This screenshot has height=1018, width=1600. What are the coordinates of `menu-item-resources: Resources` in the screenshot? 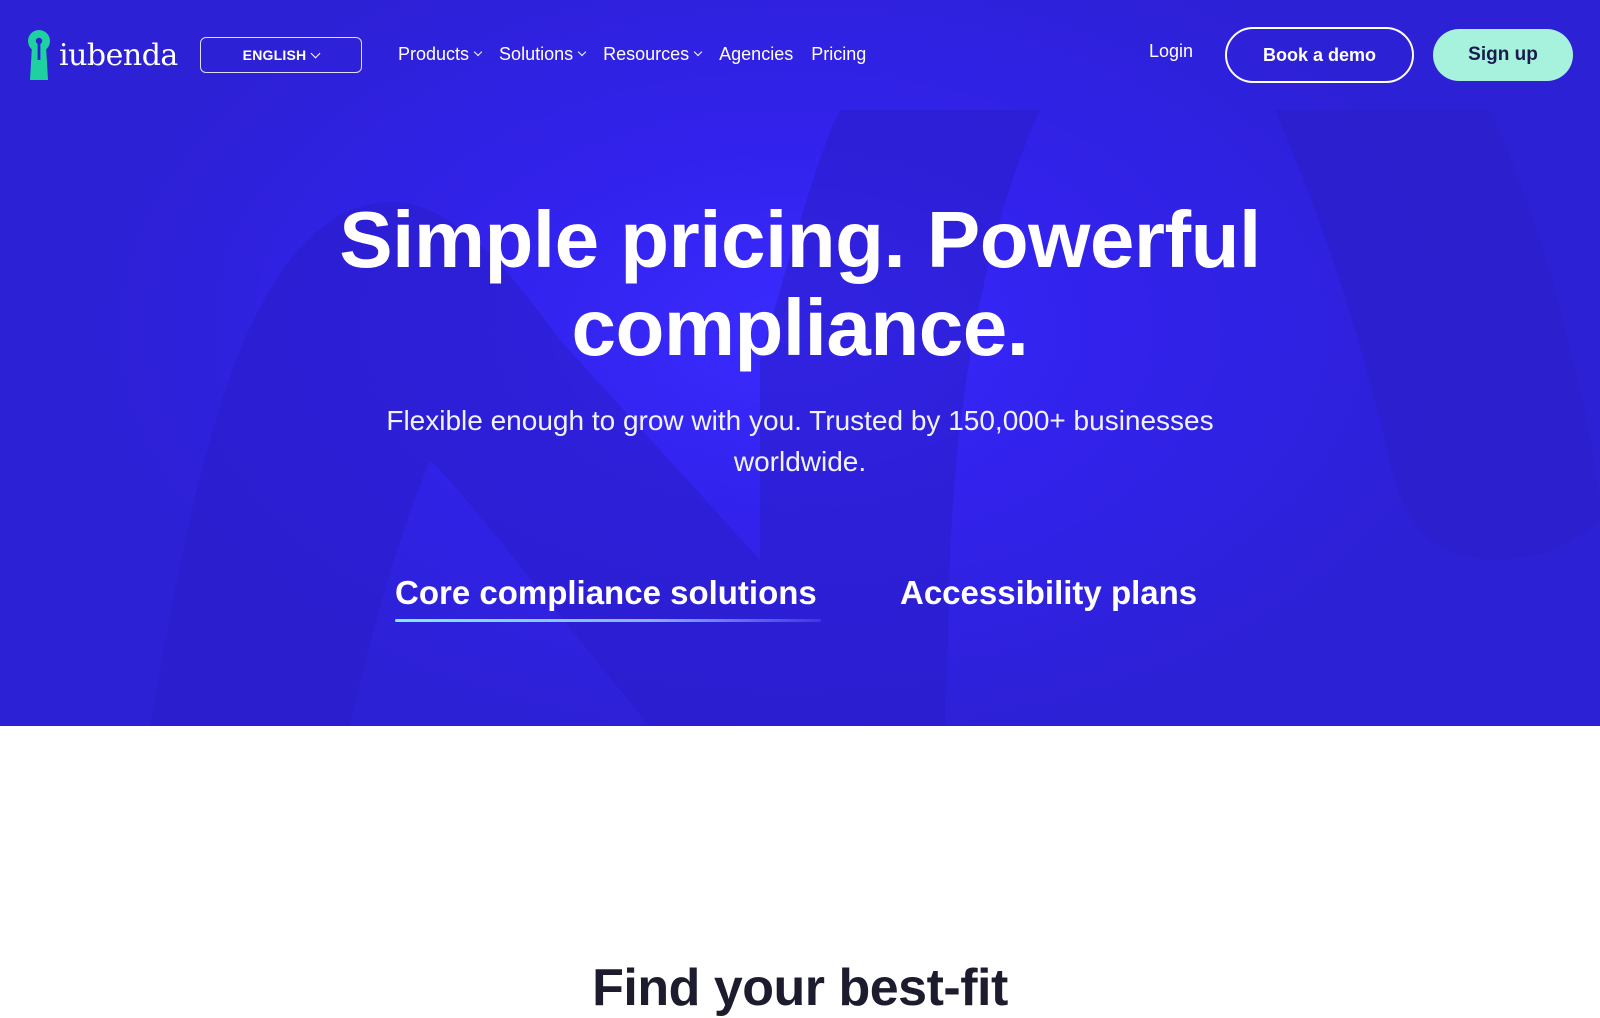 It's located at (653, 54).